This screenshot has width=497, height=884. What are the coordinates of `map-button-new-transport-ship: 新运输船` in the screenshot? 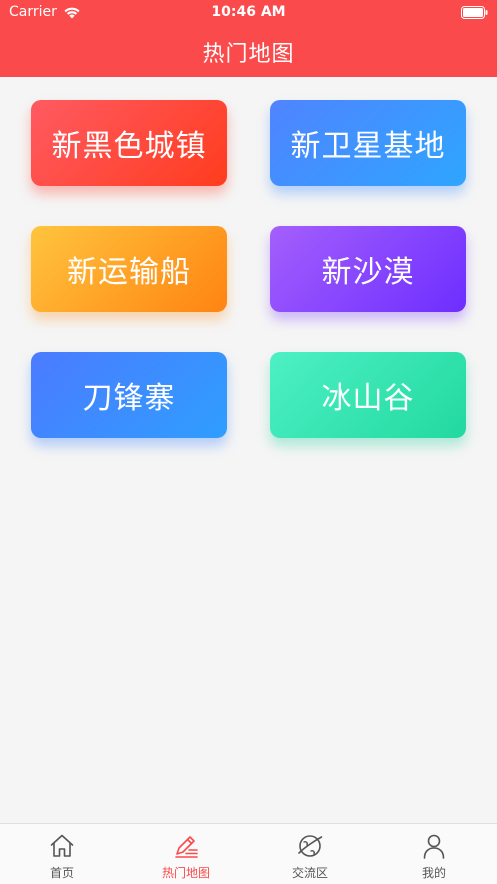 It's located at (129, 269).